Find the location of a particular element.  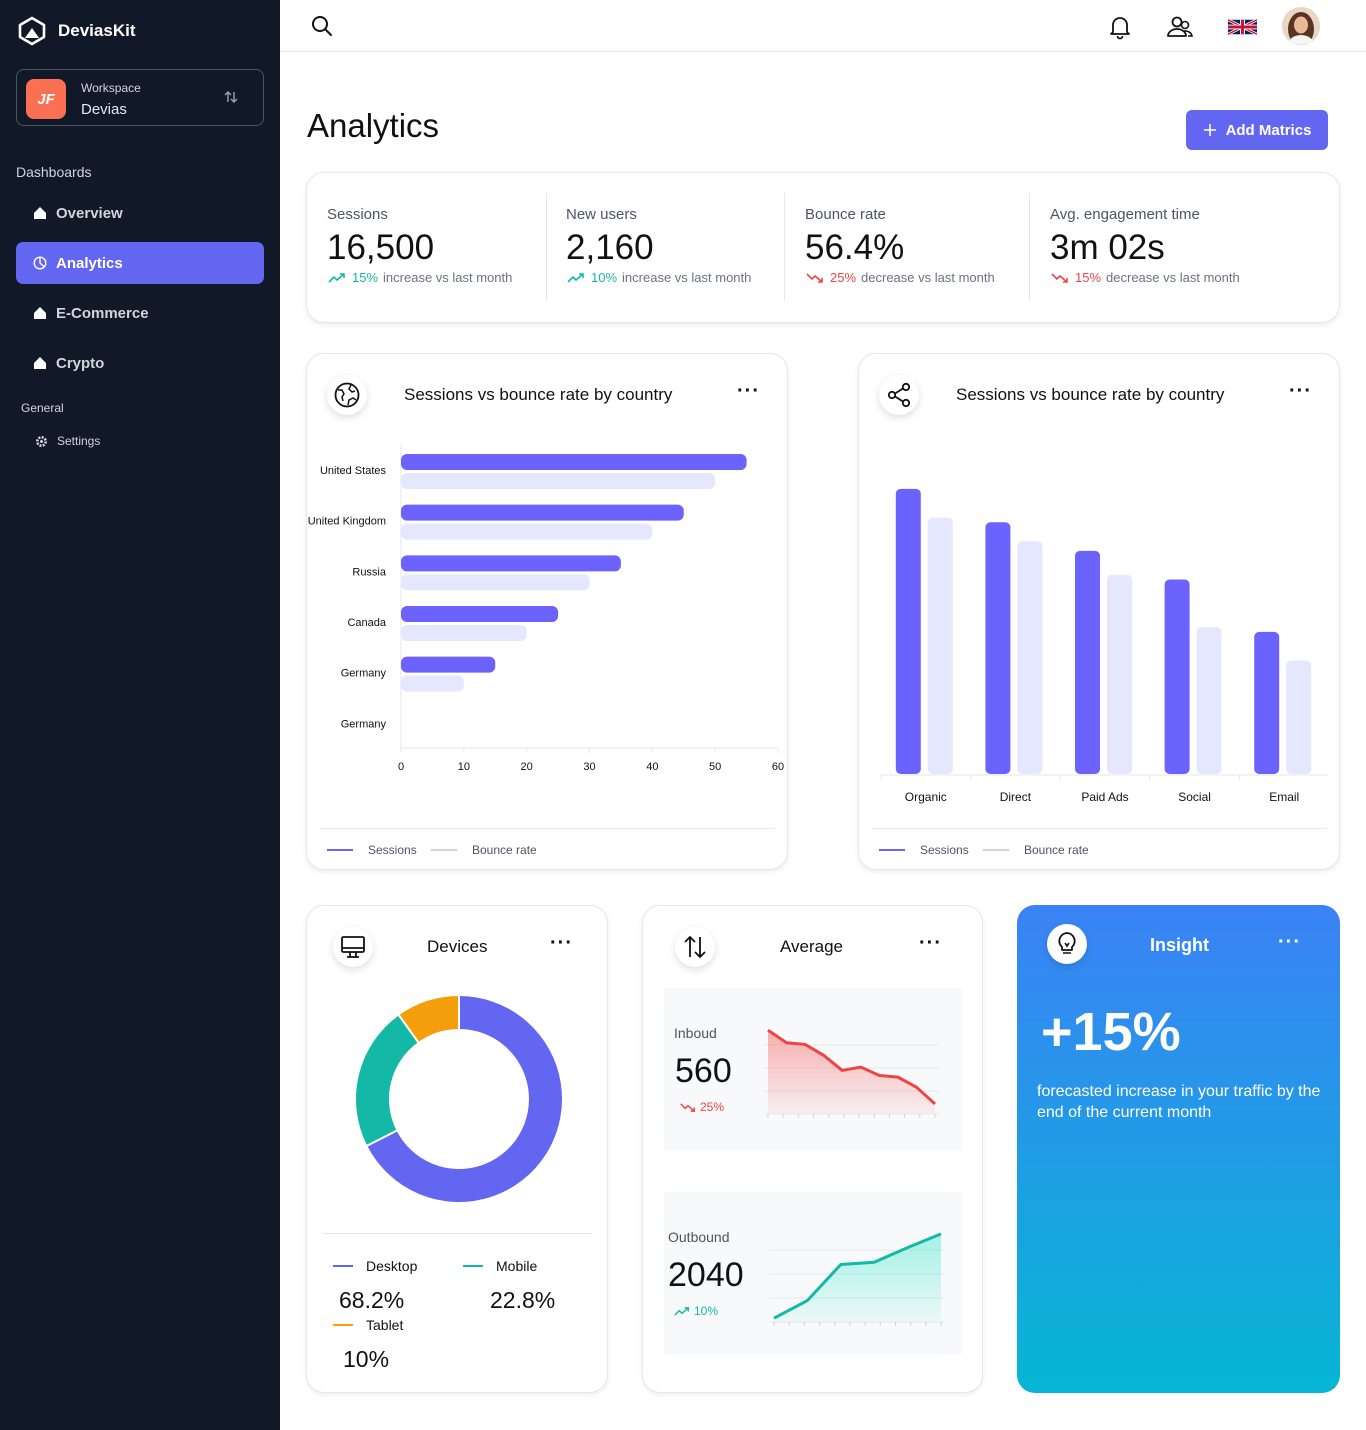

gear-icon is located at coordinates (41, 441).